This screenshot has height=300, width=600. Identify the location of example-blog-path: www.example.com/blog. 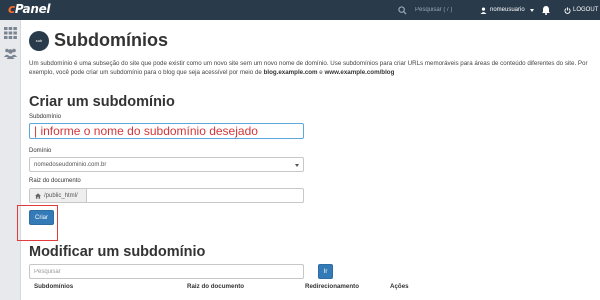
(359, 72).